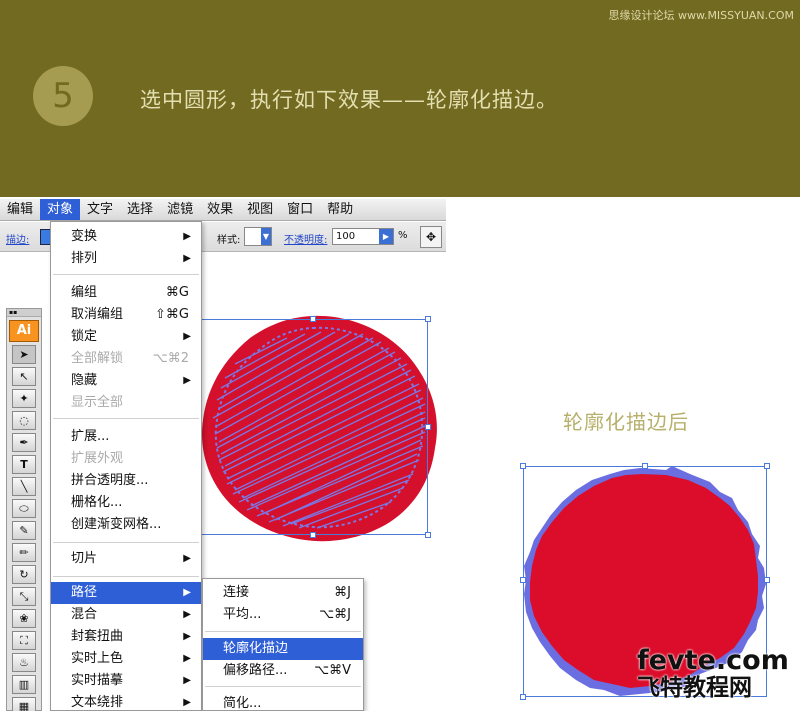  What do you see at coordinates (24, 640) in the screenshot?
I see `free-transform-icon: ⛶` at bounding box center [24, 640].